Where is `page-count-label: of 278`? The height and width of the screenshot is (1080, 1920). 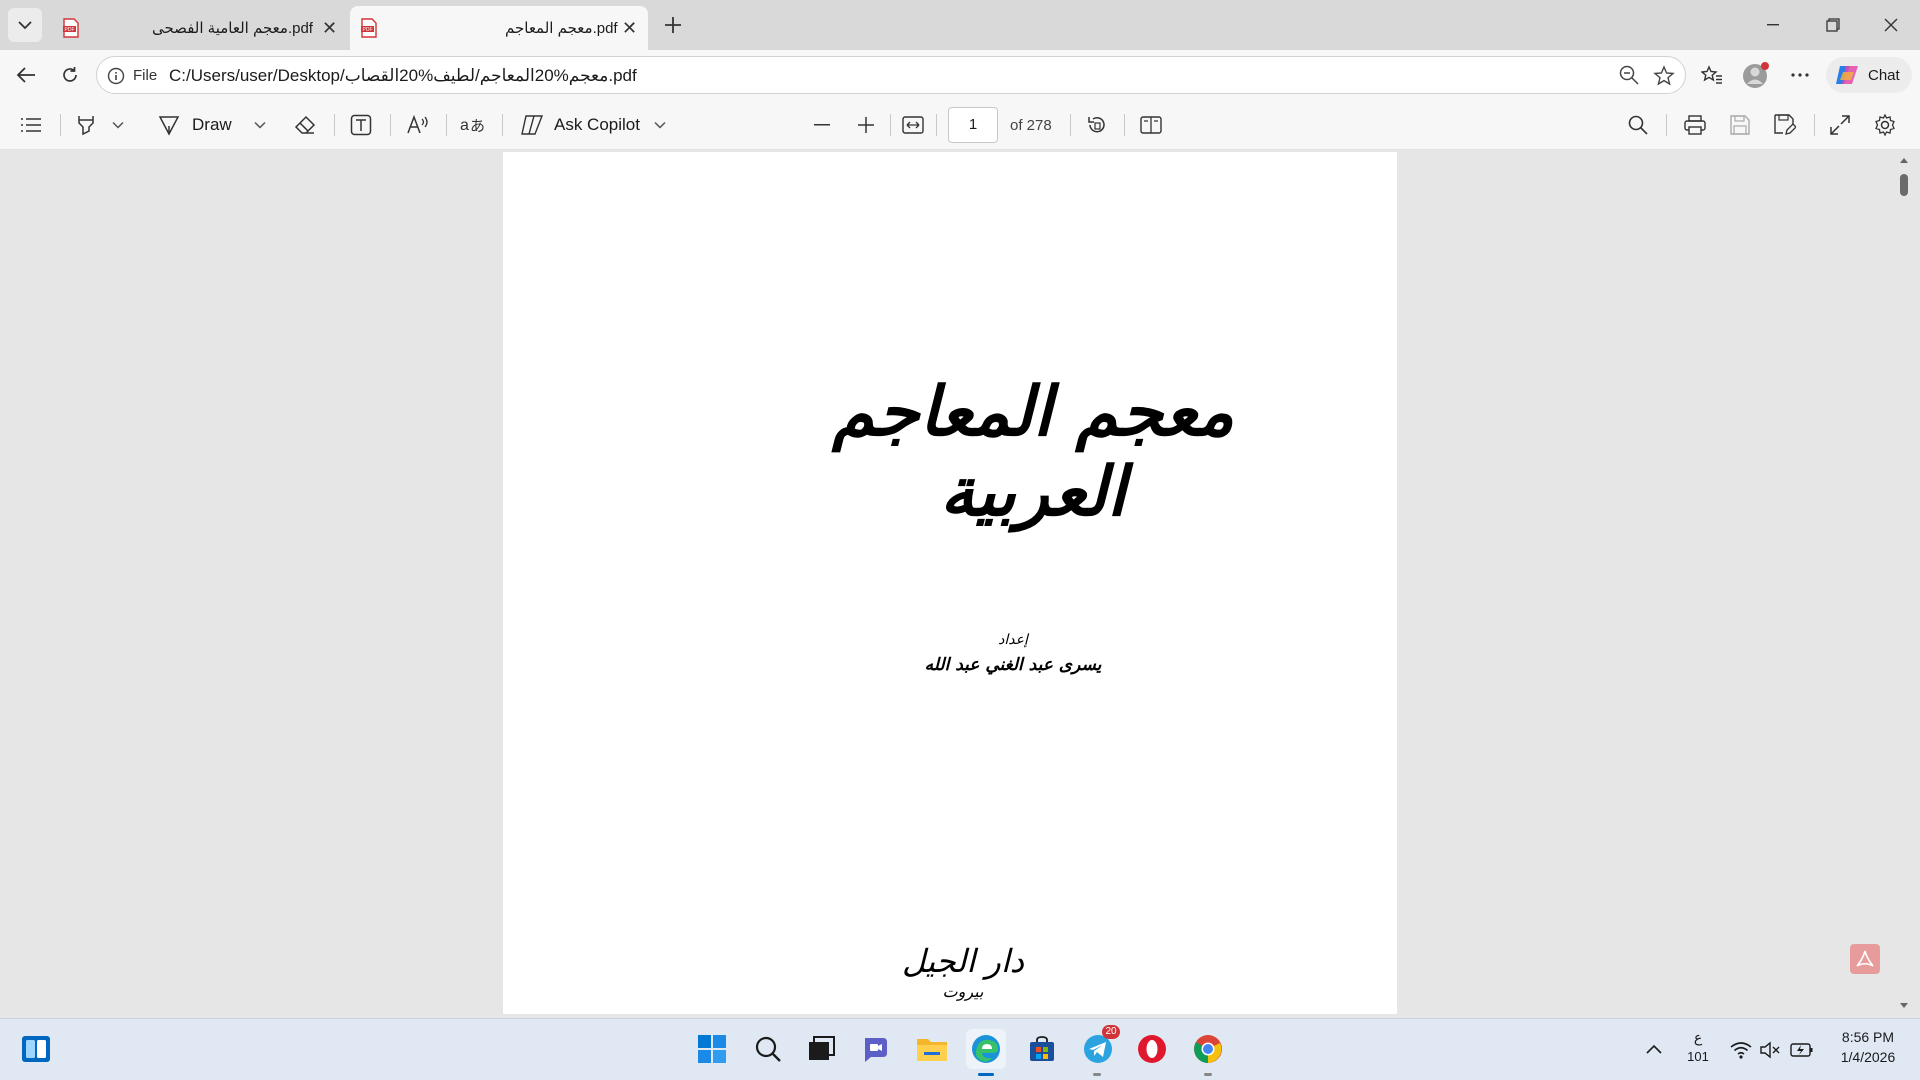
page-count-label: of 278 is located at coordinates (1031, 125).